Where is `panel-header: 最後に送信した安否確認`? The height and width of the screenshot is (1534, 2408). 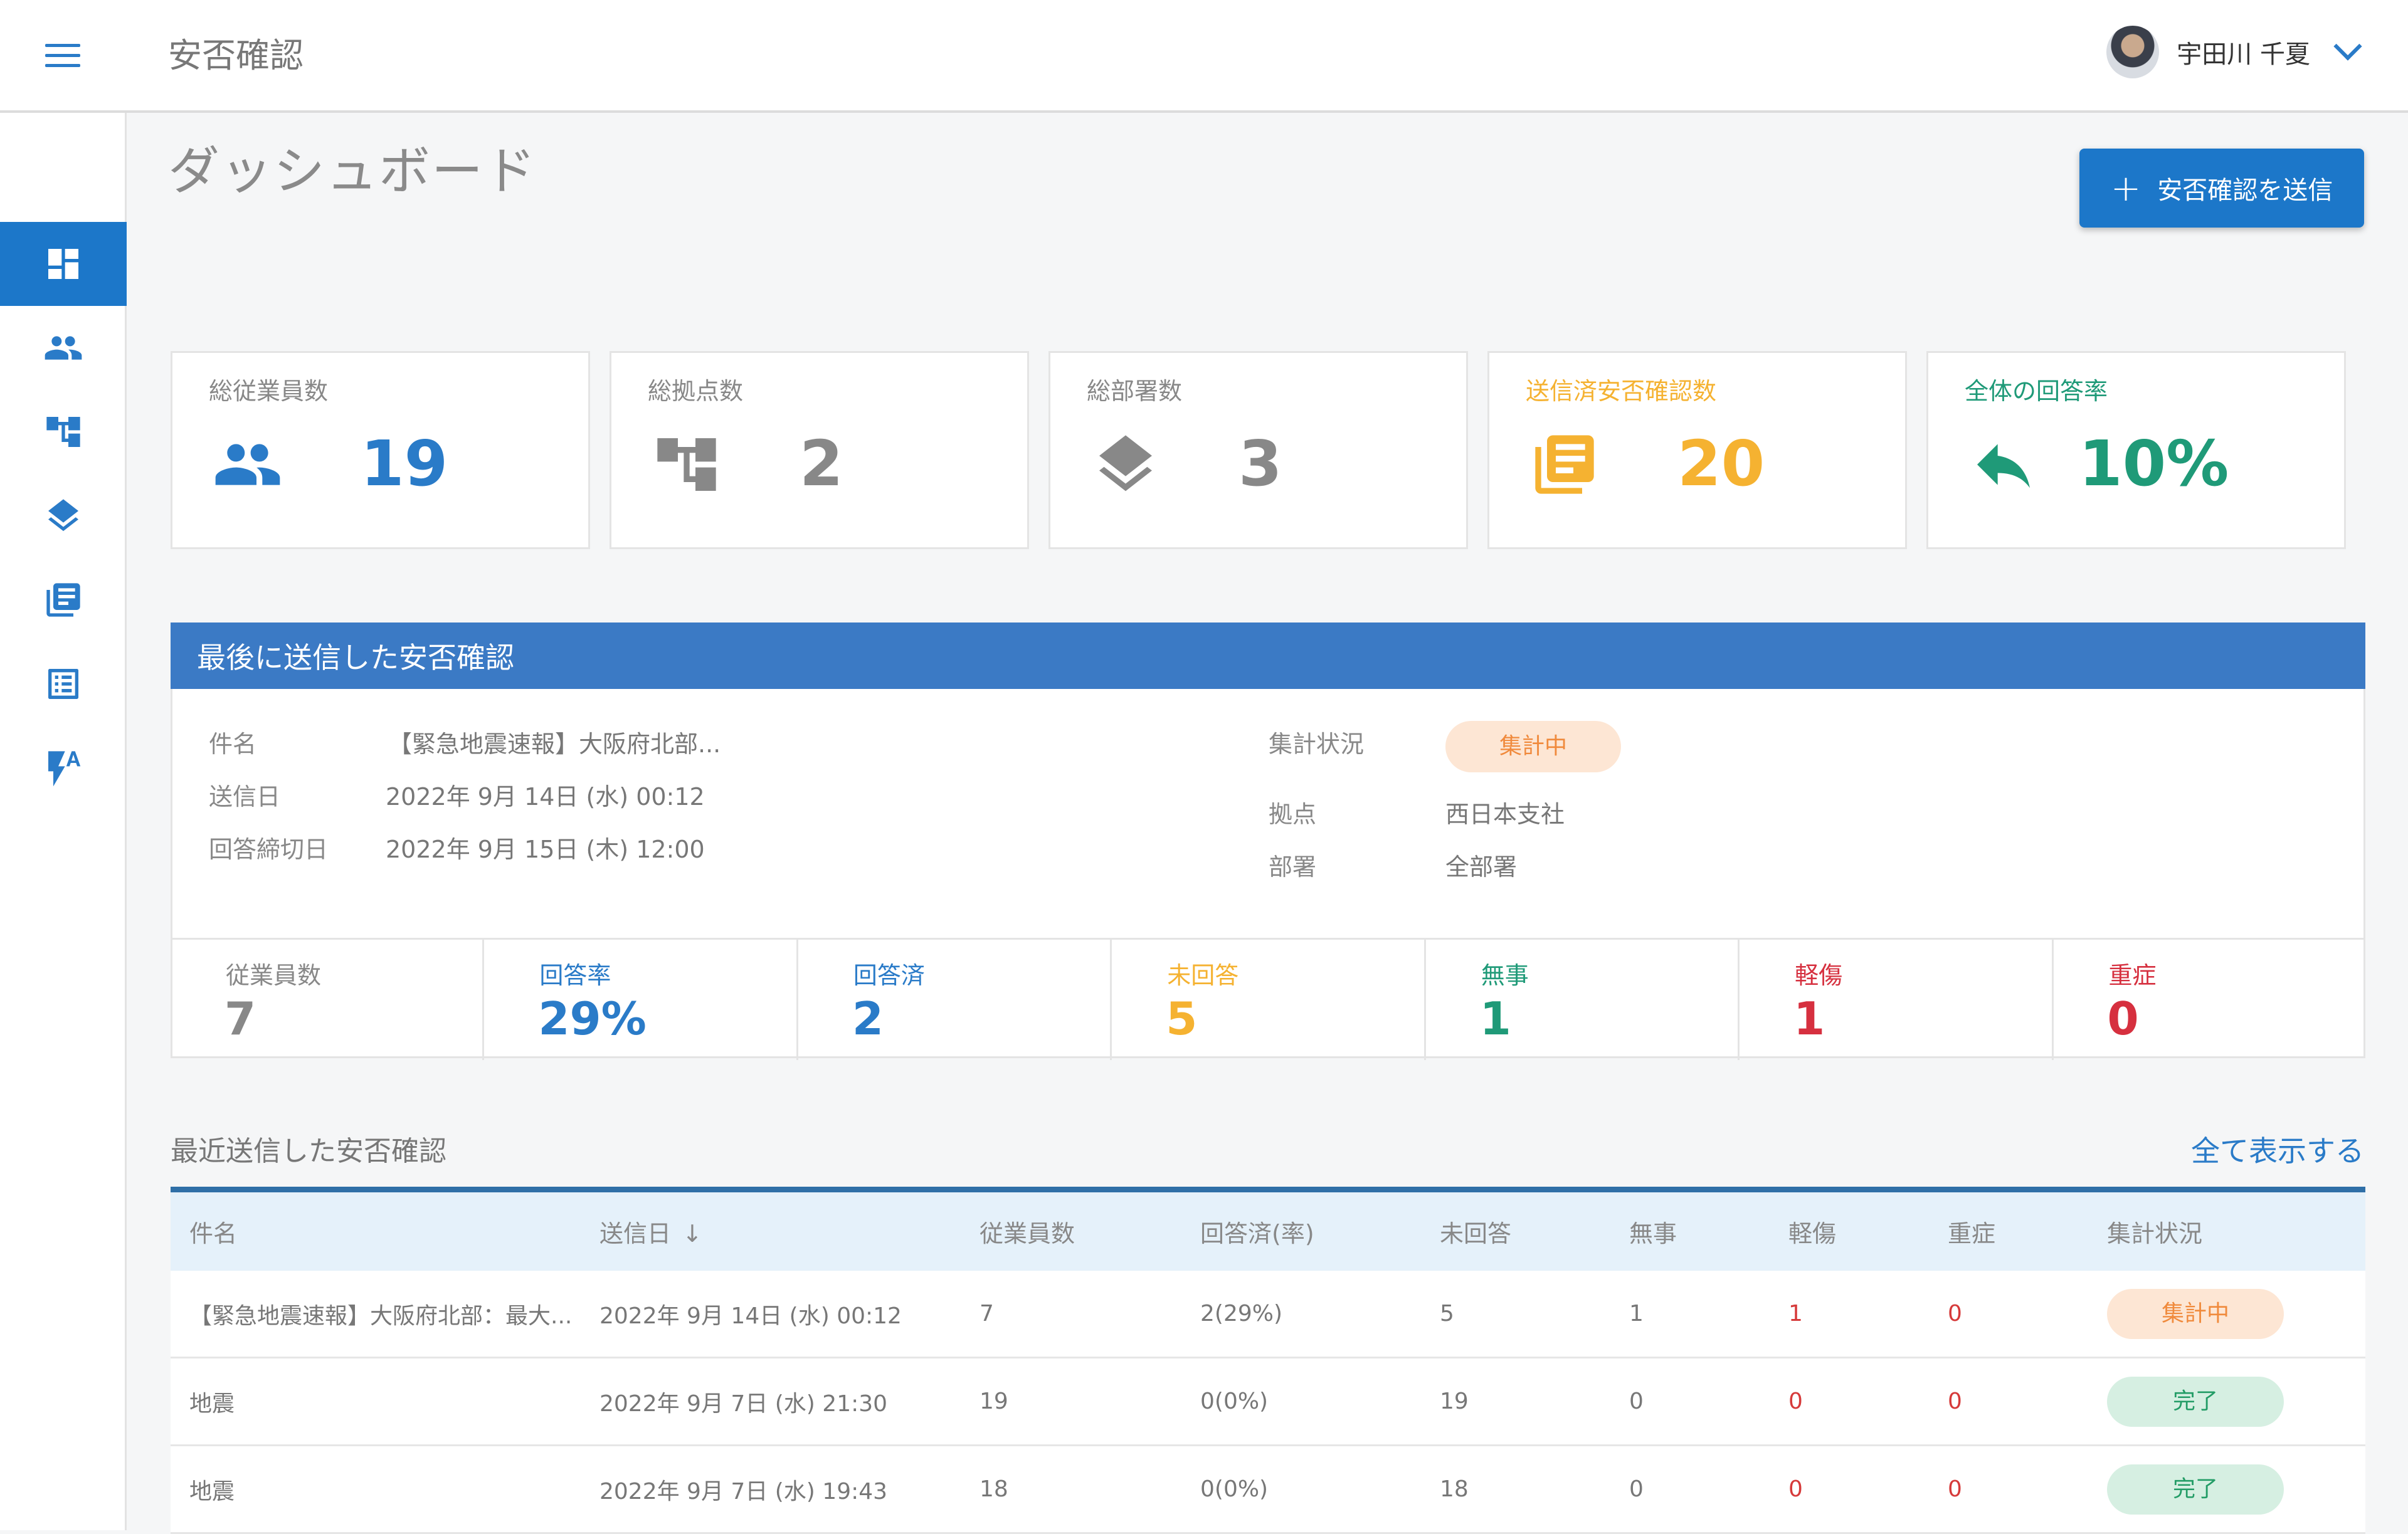 panel-header: 最後に送信した安否確認 is located at coordinates (1268, 656).